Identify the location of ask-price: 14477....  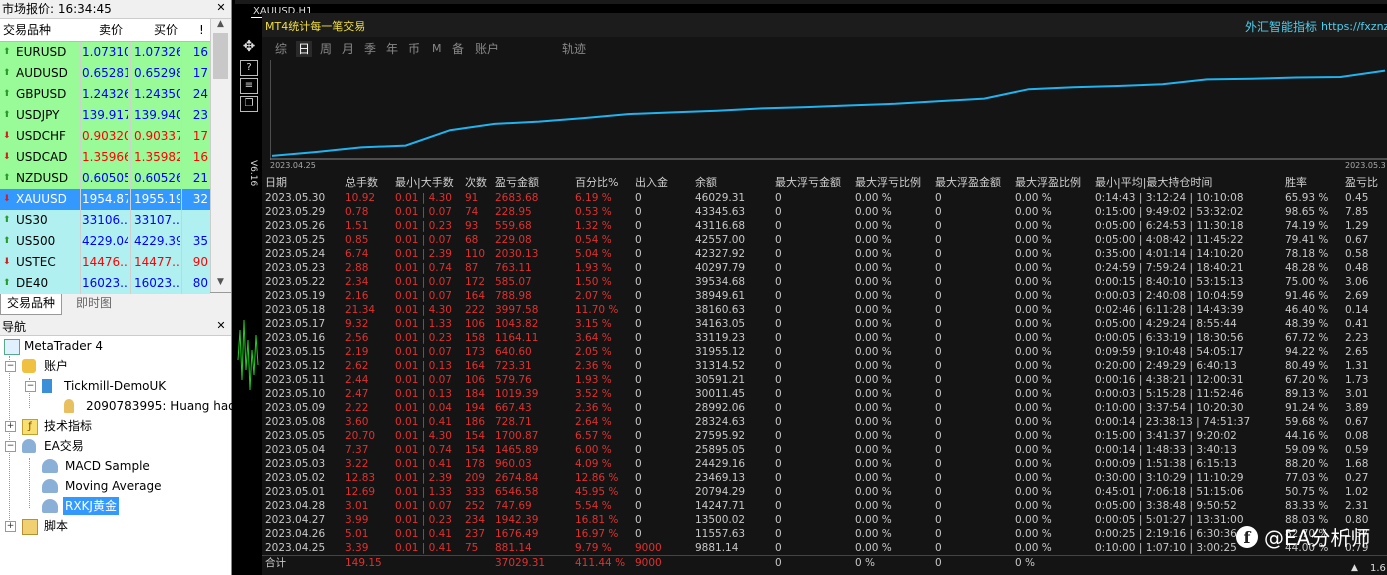
(157, 262).